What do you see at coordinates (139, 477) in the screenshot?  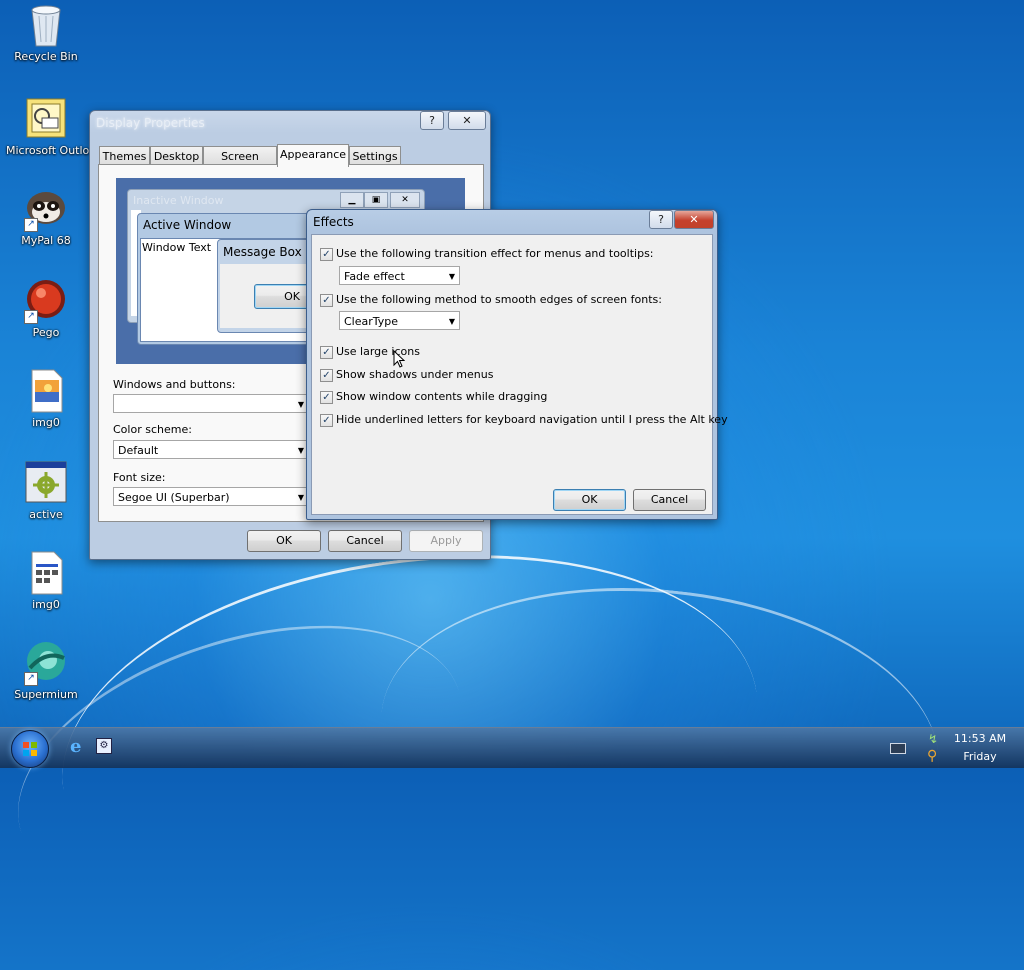 I see `font-size-label: Font size:` at bounding box center [139, 477].